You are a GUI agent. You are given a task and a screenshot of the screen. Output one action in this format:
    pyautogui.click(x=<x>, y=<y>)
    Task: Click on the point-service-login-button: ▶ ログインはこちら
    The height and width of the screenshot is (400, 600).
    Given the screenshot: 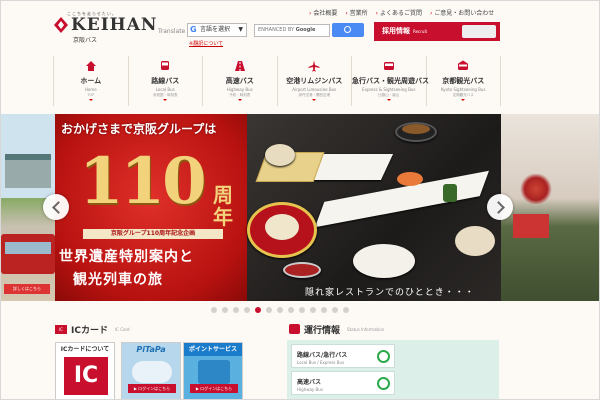 What is the action you would take?
    pyautogui.click(x=214, y=388)
    